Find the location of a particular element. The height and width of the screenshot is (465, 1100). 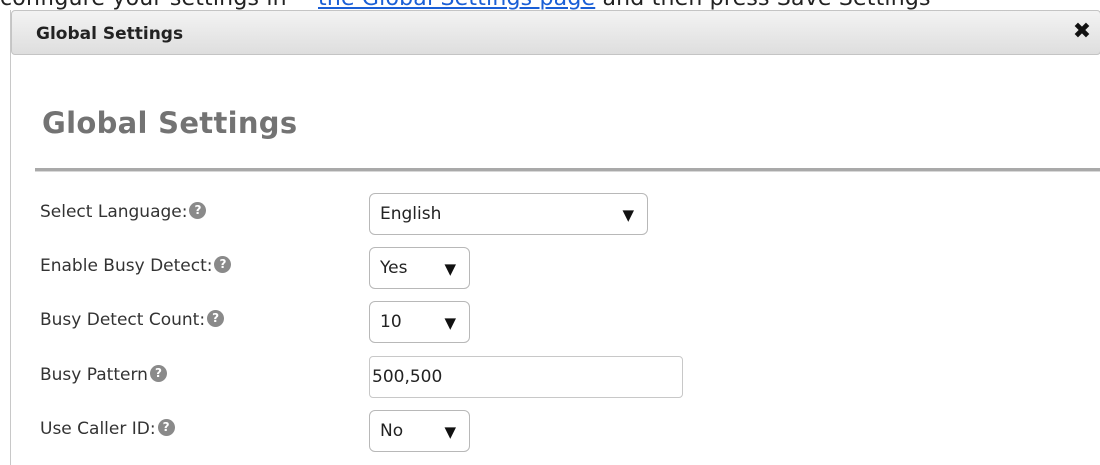

busy-count-label: Busy Detect Count:? is located at coordinates (132, 320).